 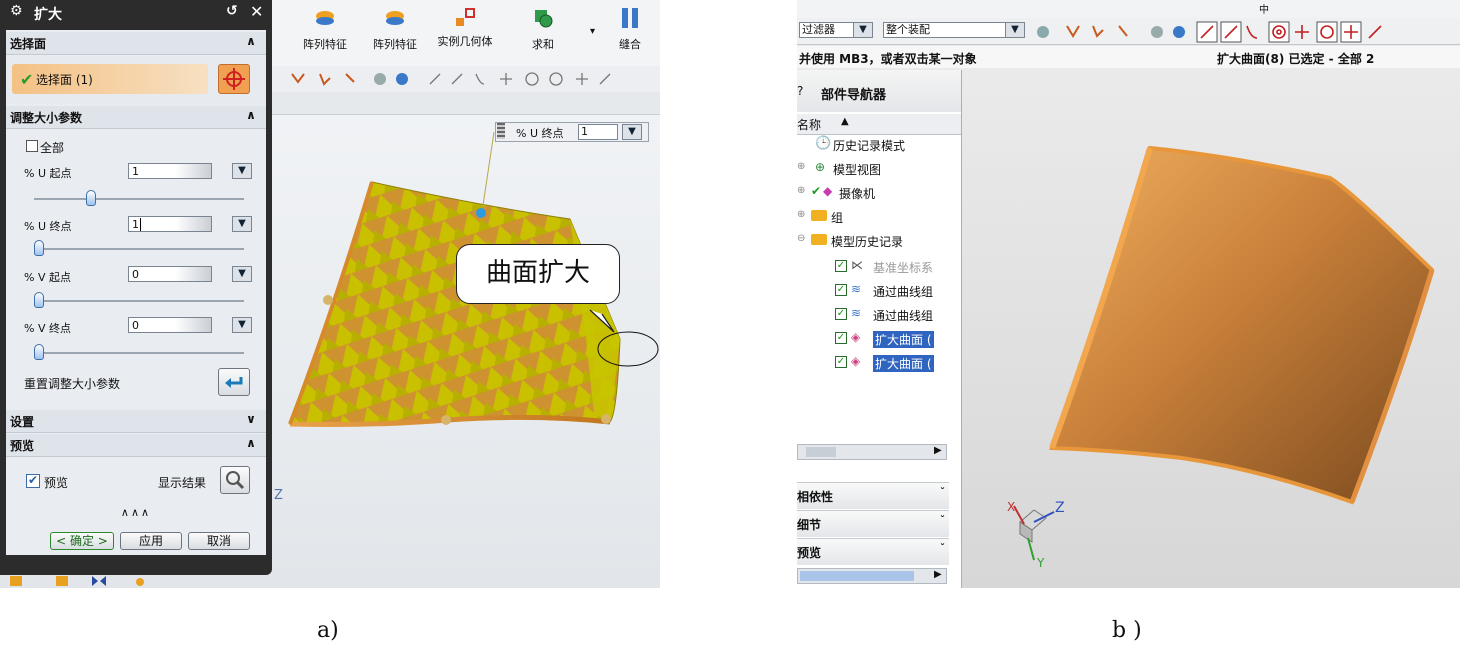 I want to click on magnifier-icon, so click(x=235, y=480).